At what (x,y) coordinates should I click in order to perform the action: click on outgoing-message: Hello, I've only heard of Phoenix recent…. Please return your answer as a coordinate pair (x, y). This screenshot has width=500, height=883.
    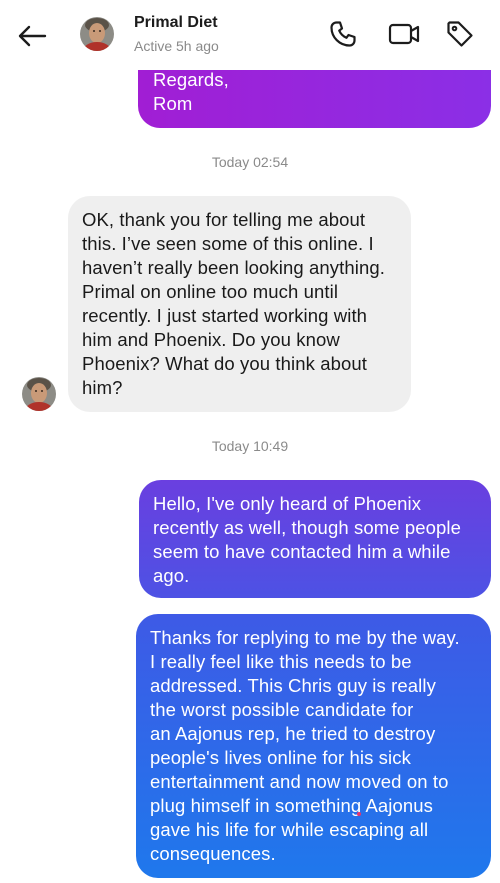
    Looking at the image, I should click on (315, 539).